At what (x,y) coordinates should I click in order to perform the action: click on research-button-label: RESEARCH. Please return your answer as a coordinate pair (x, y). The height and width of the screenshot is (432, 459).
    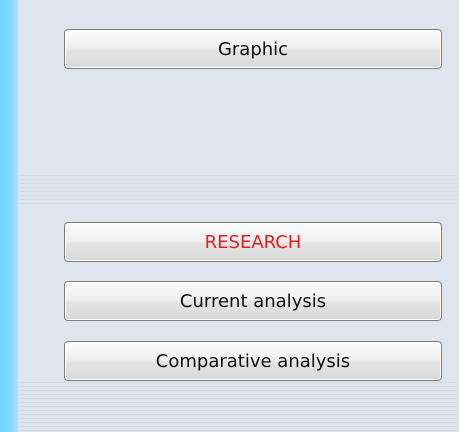
    Looking at the image, I should click on (253, 242).